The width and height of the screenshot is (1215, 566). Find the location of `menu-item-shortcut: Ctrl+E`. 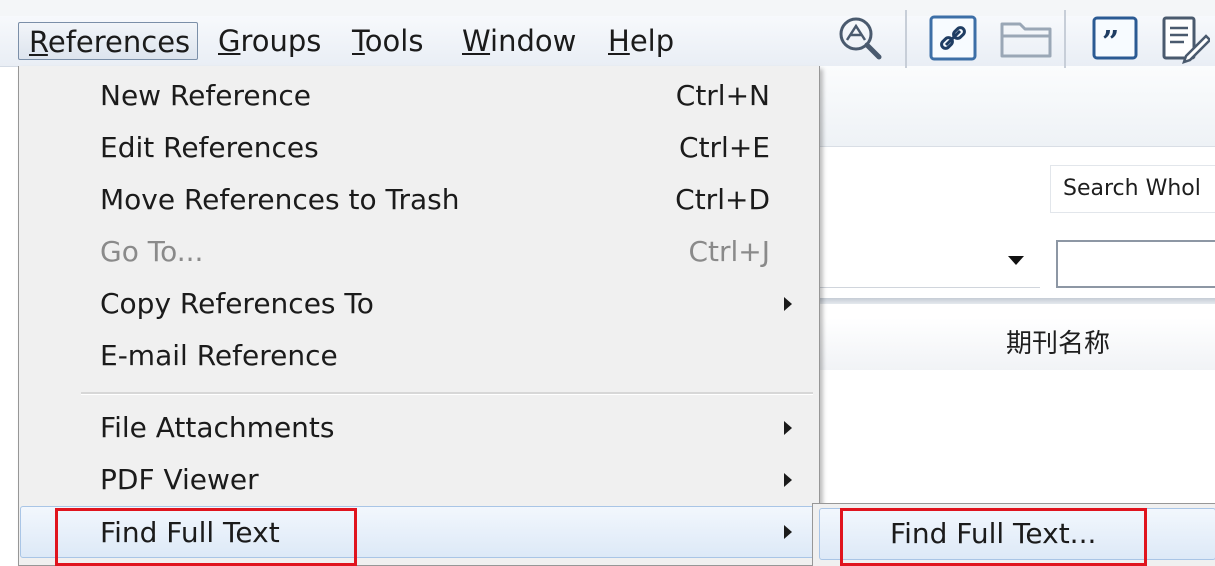

menu-item-shortcut: Ctrl+E is located at coordinates (724, 147).